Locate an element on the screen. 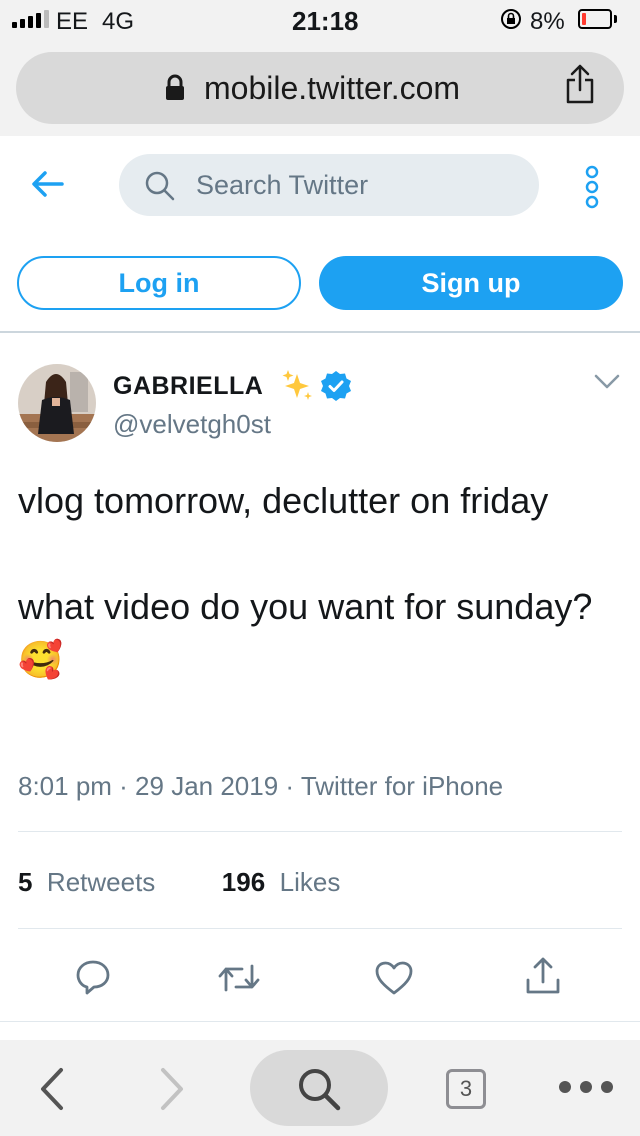  browser-search-icon is located at coordinates (320, 1090).